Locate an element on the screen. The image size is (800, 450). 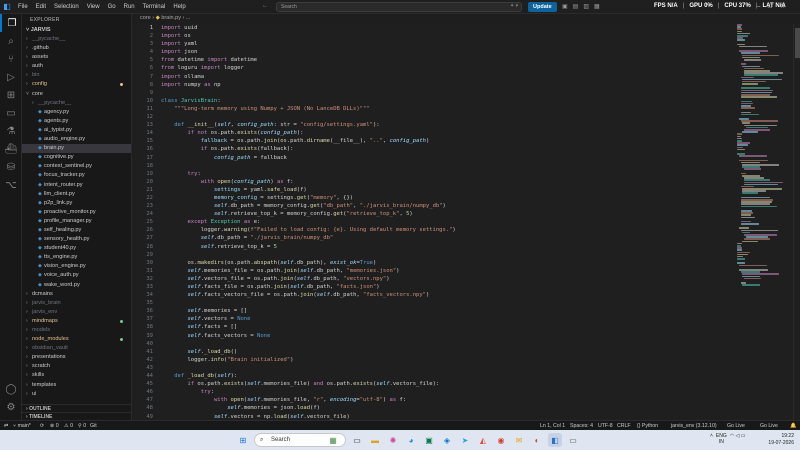
language-mode: {} Python is located at coordinates (647, 426).